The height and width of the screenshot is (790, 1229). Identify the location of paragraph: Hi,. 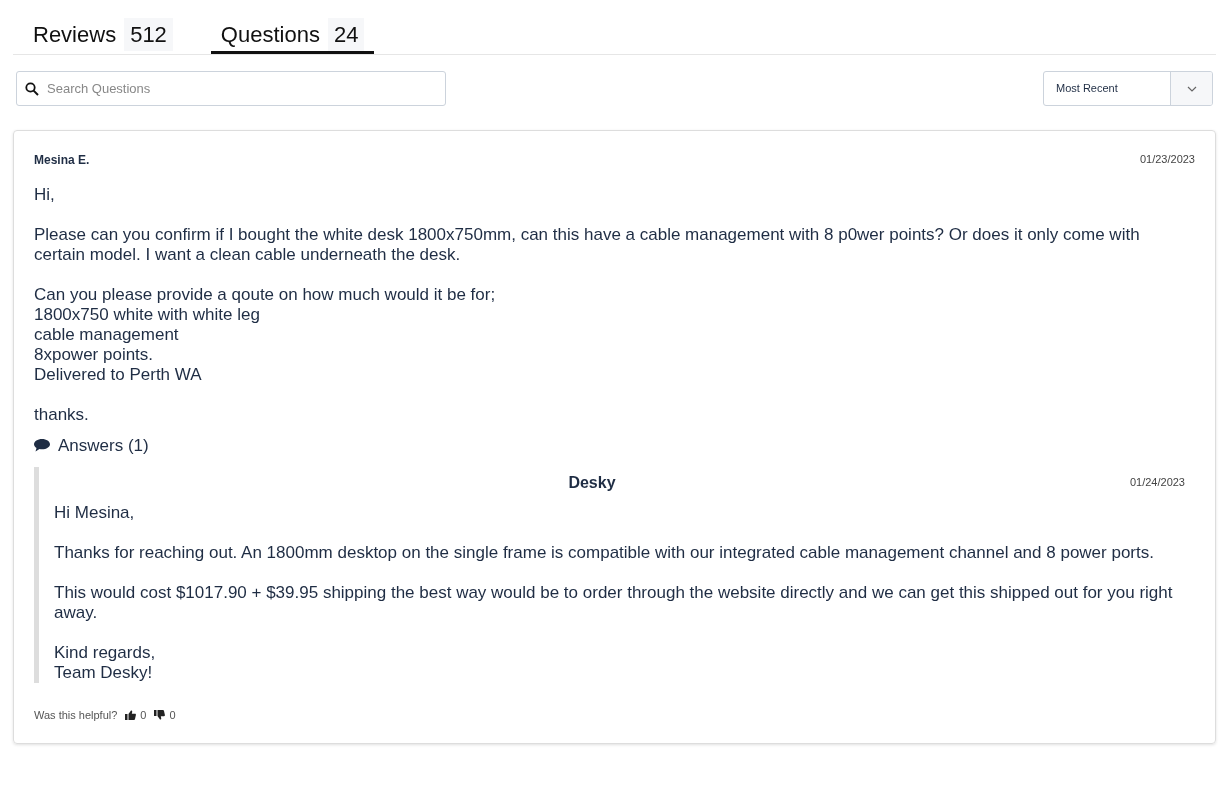
(45, 195).